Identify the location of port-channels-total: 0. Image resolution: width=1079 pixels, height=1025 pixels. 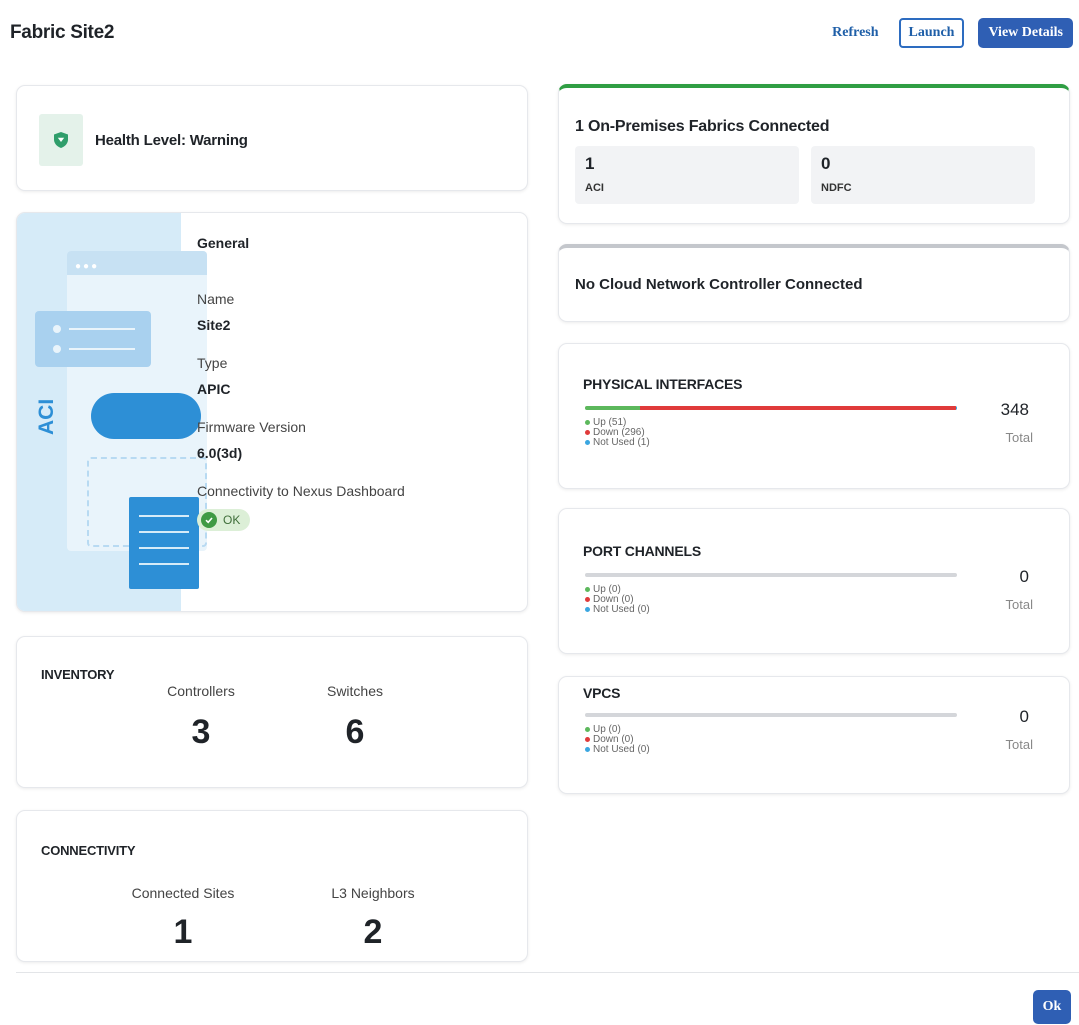
(1024, 576).